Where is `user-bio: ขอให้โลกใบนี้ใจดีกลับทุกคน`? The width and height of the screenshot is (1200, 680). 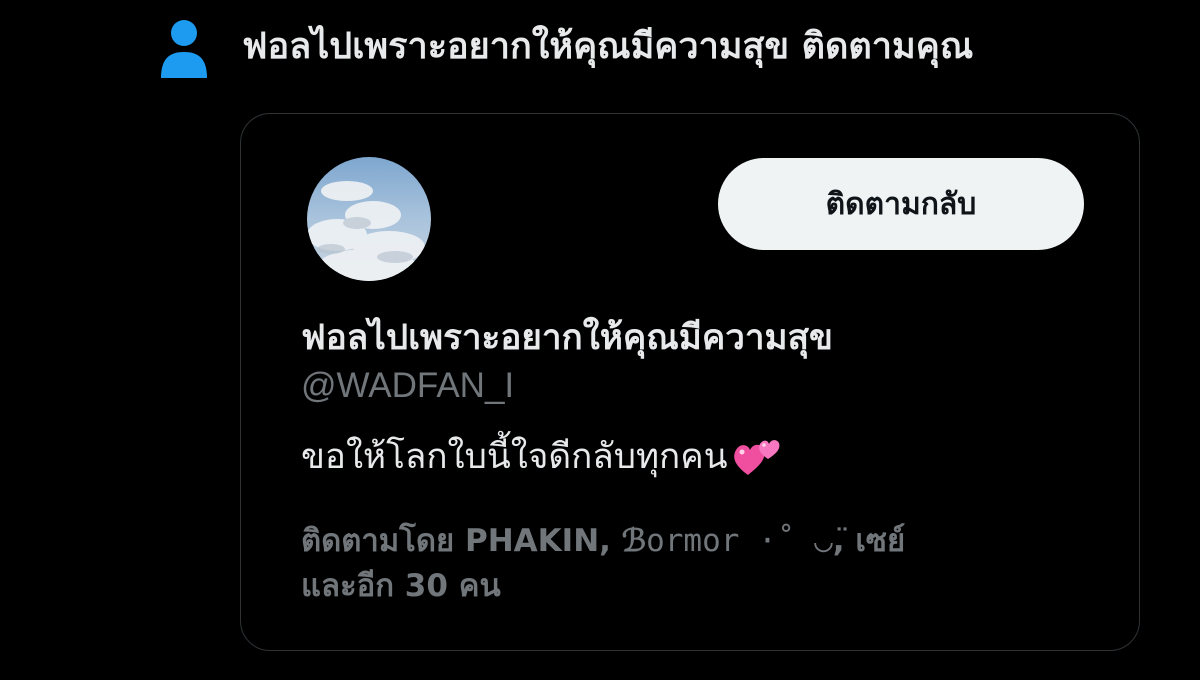
user-bio: ขอให้โลกใบนี้ใจดีกลับทุกคน is located at coordinates (541, 456).